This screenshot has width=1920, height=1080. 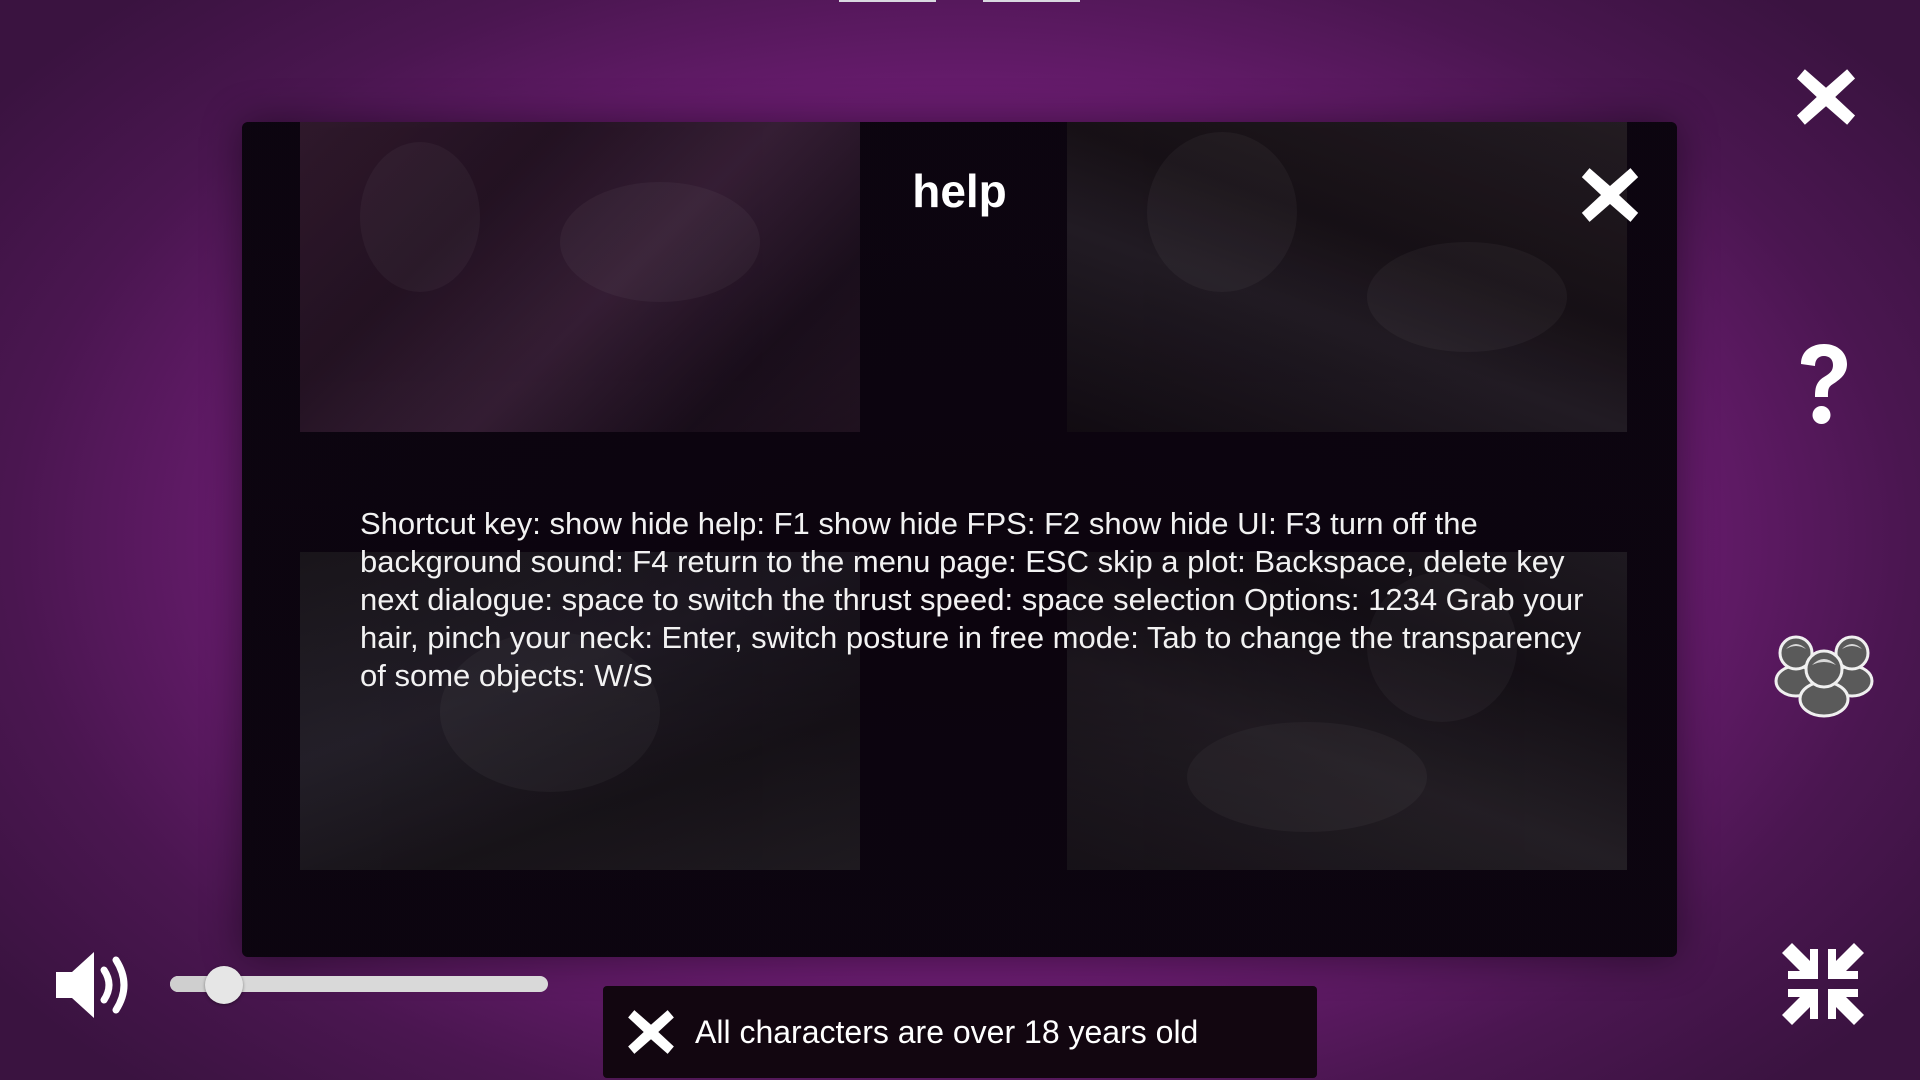 I want to click on help-close-button, so click(x=1610, y=195).